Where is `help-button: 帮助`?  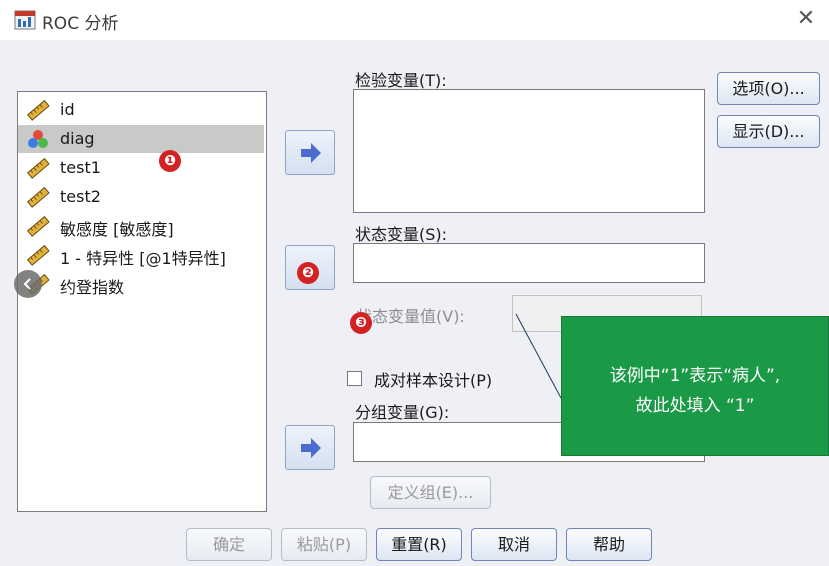 help-button: 帮助 is located at coordinates (609, 544).